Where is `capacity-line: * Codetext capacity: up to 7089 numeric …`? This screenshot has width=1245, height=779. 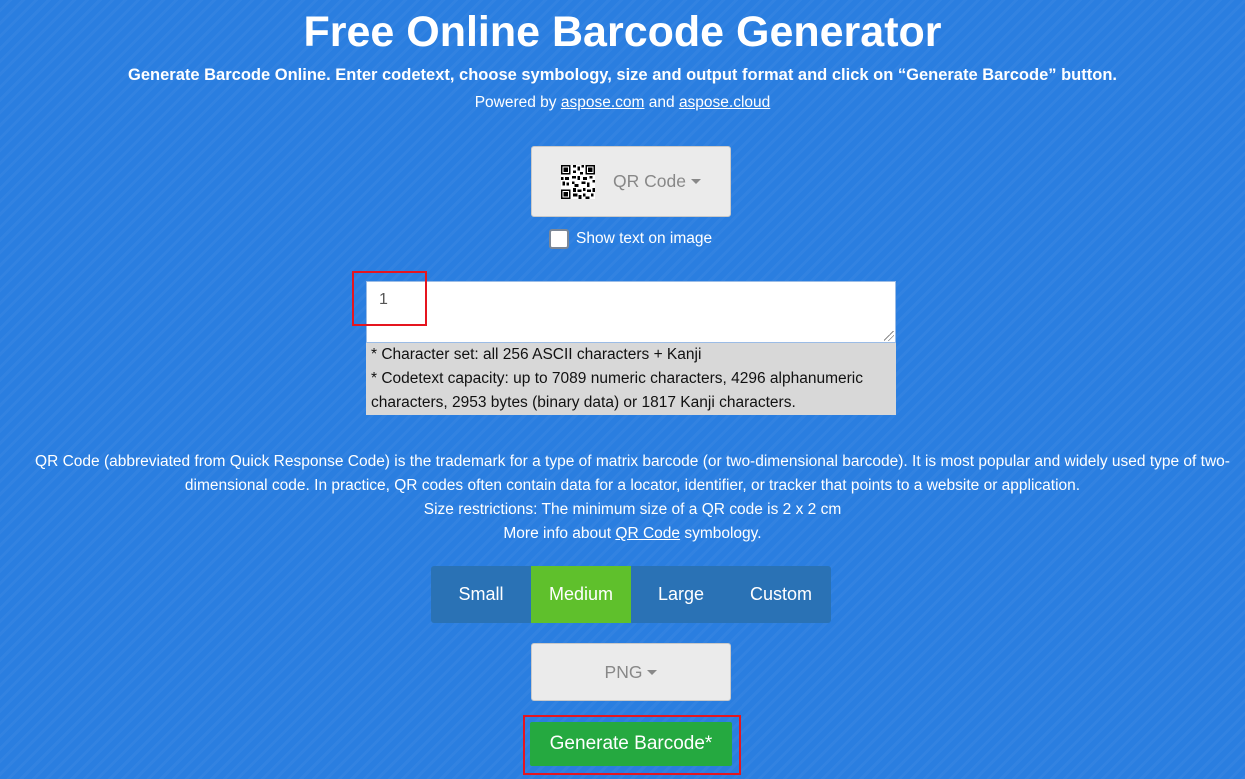 capacity-line: * Codetext capacity: up to 7089 numeric … is located at coordinates (617, 390).